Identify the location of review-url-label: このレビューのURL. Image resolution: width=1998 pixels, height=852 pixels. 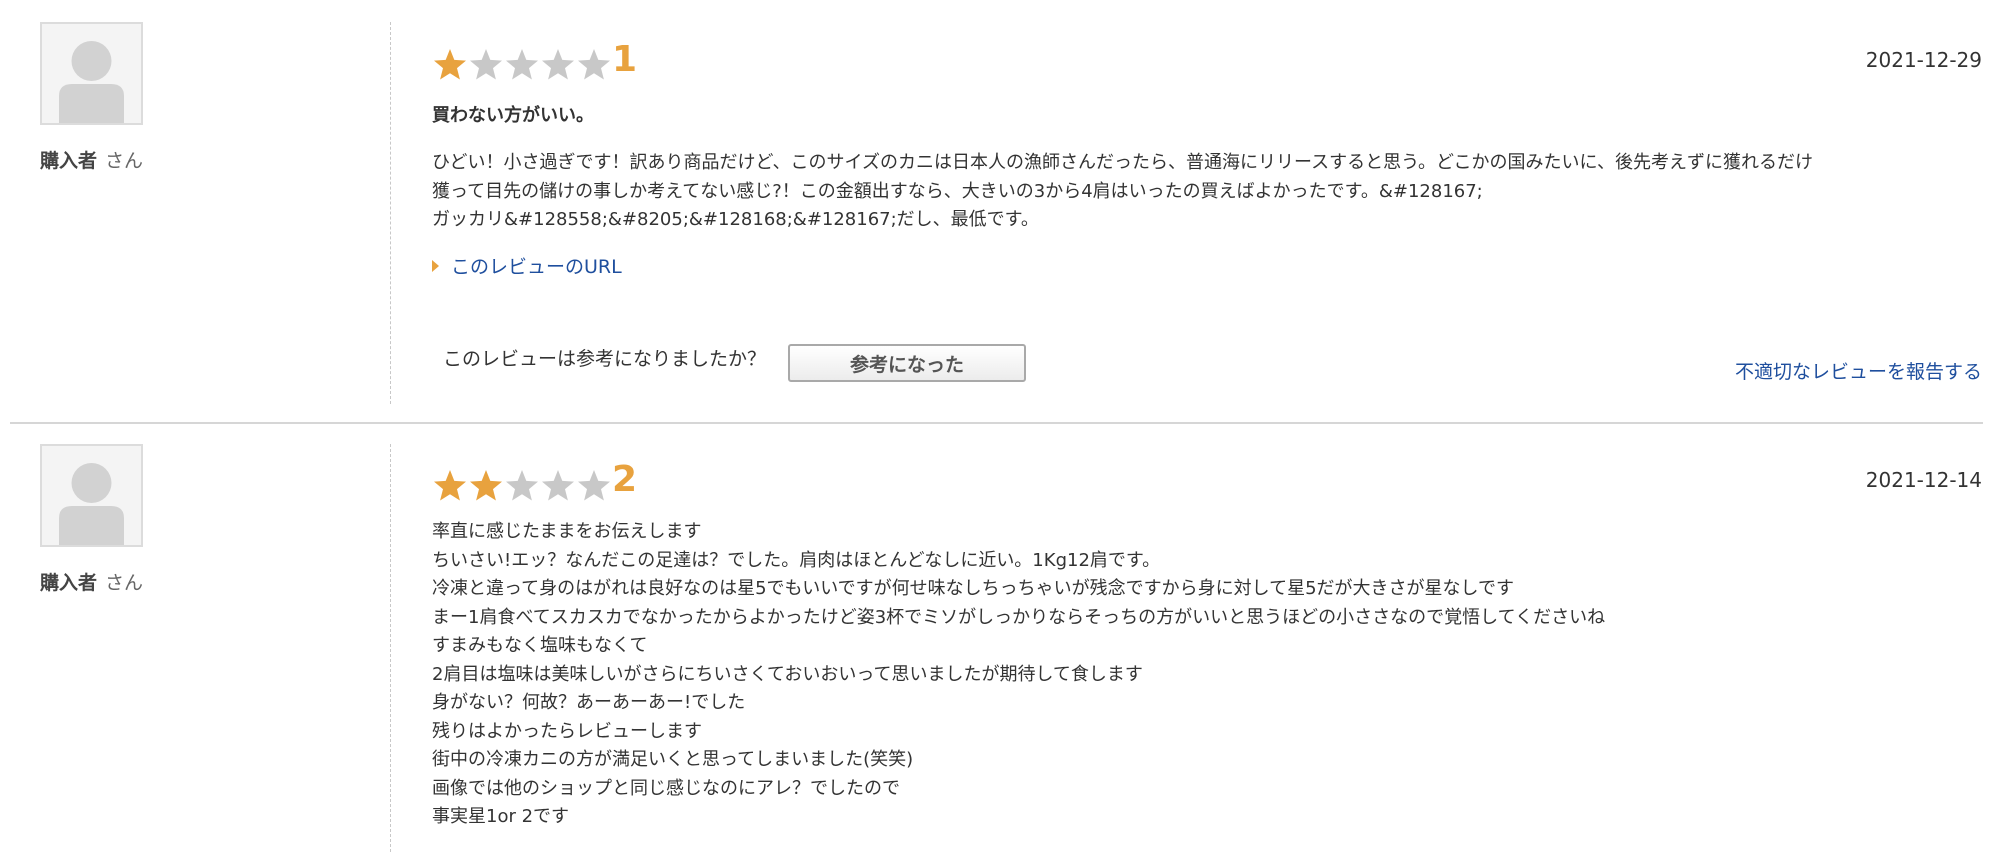
(536, 267).